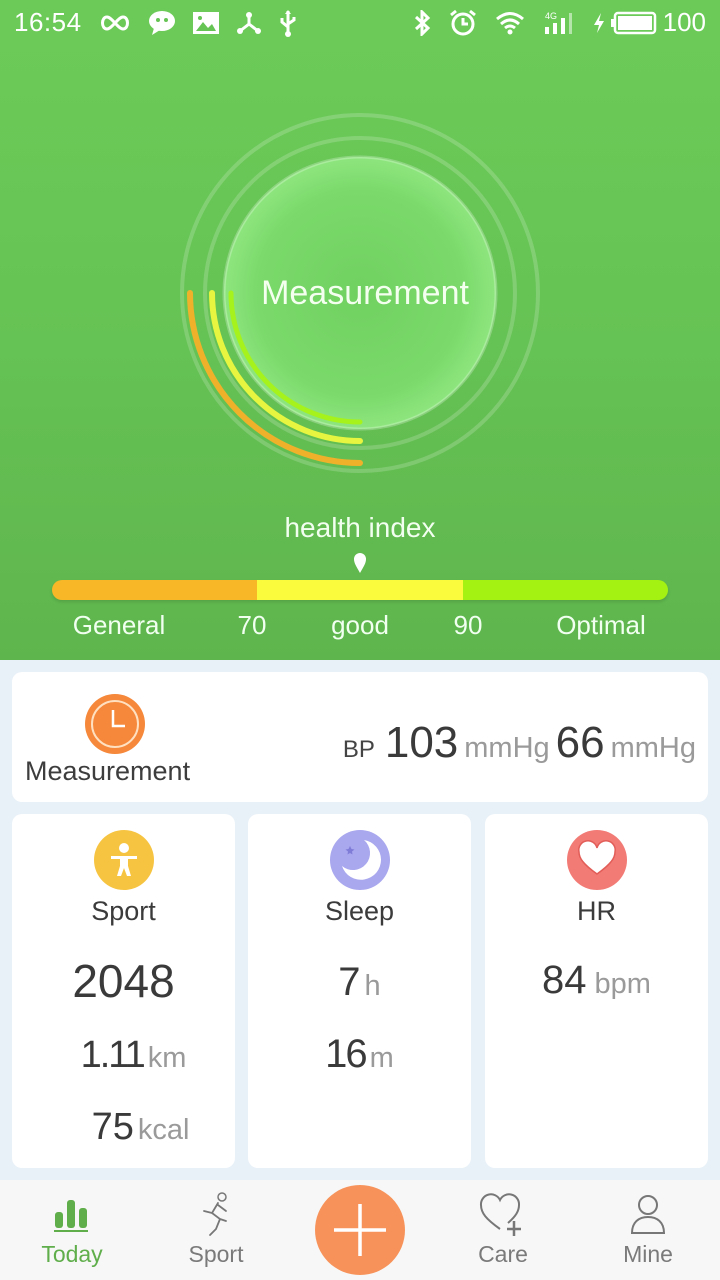 The height and width of the screenshot is (1280, 720). I want to click on nav-today-label: Today, so click(72, 1254).